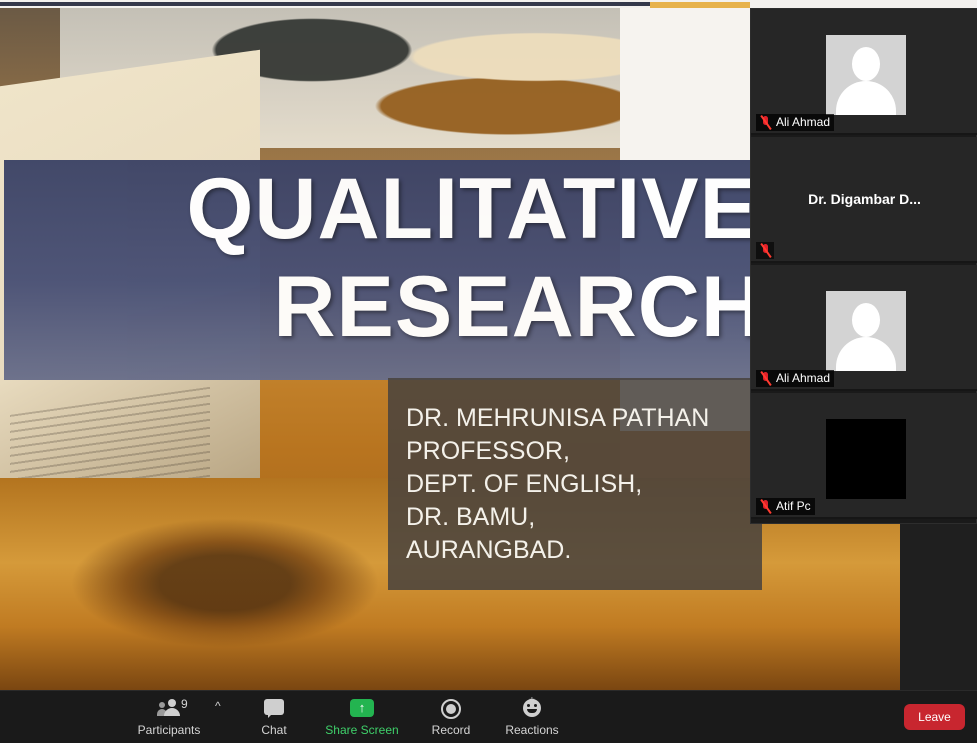  Describe the element at coordinates (325, 4) in the screenshot. I see `top-strip-dark` at that location.